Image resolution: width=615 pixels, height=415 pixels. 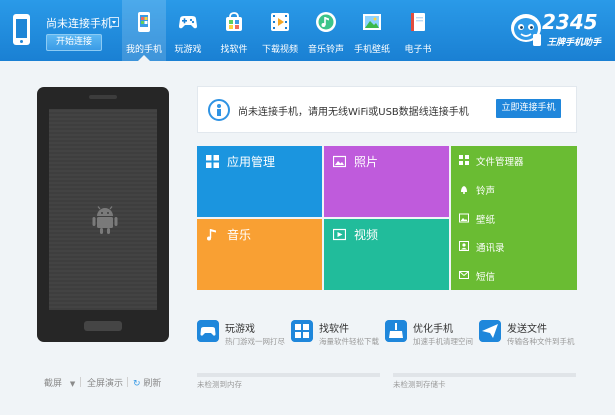 I want to click on feature-find-software: 找软件 海量软件轻松下载, so click(x=336, y=334).